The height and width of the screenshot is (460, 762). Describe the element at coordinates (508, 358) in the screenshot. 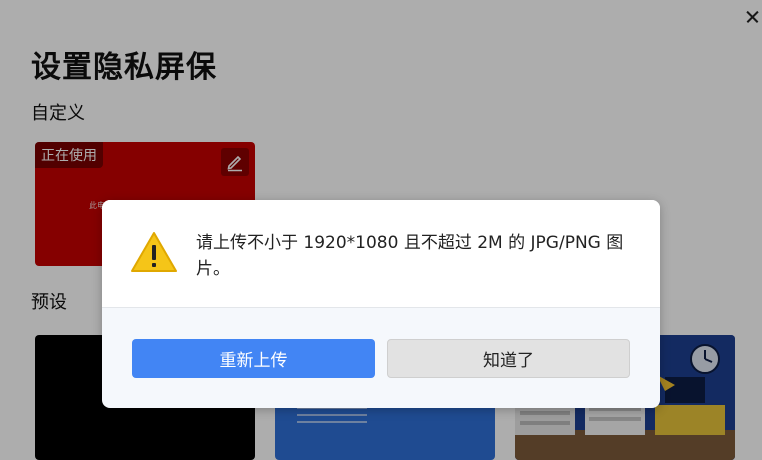

I see `got-it-button: 知道了` at that location.